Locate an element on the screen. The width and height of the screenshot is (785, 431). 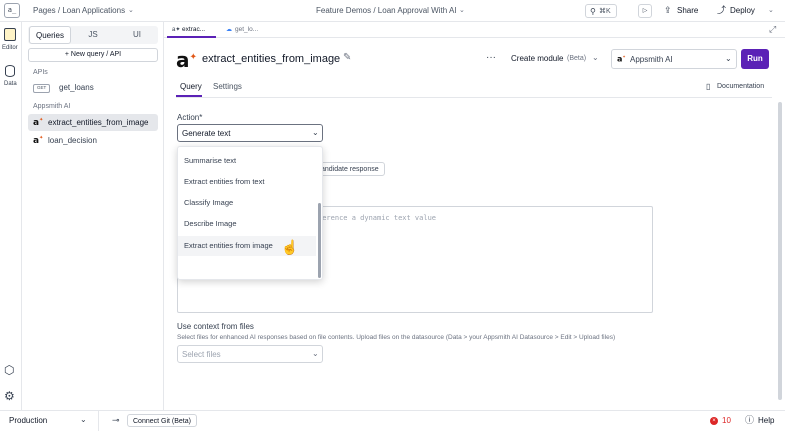
search-button: ⚲ ⌘K is located at coordinates (601, 11).